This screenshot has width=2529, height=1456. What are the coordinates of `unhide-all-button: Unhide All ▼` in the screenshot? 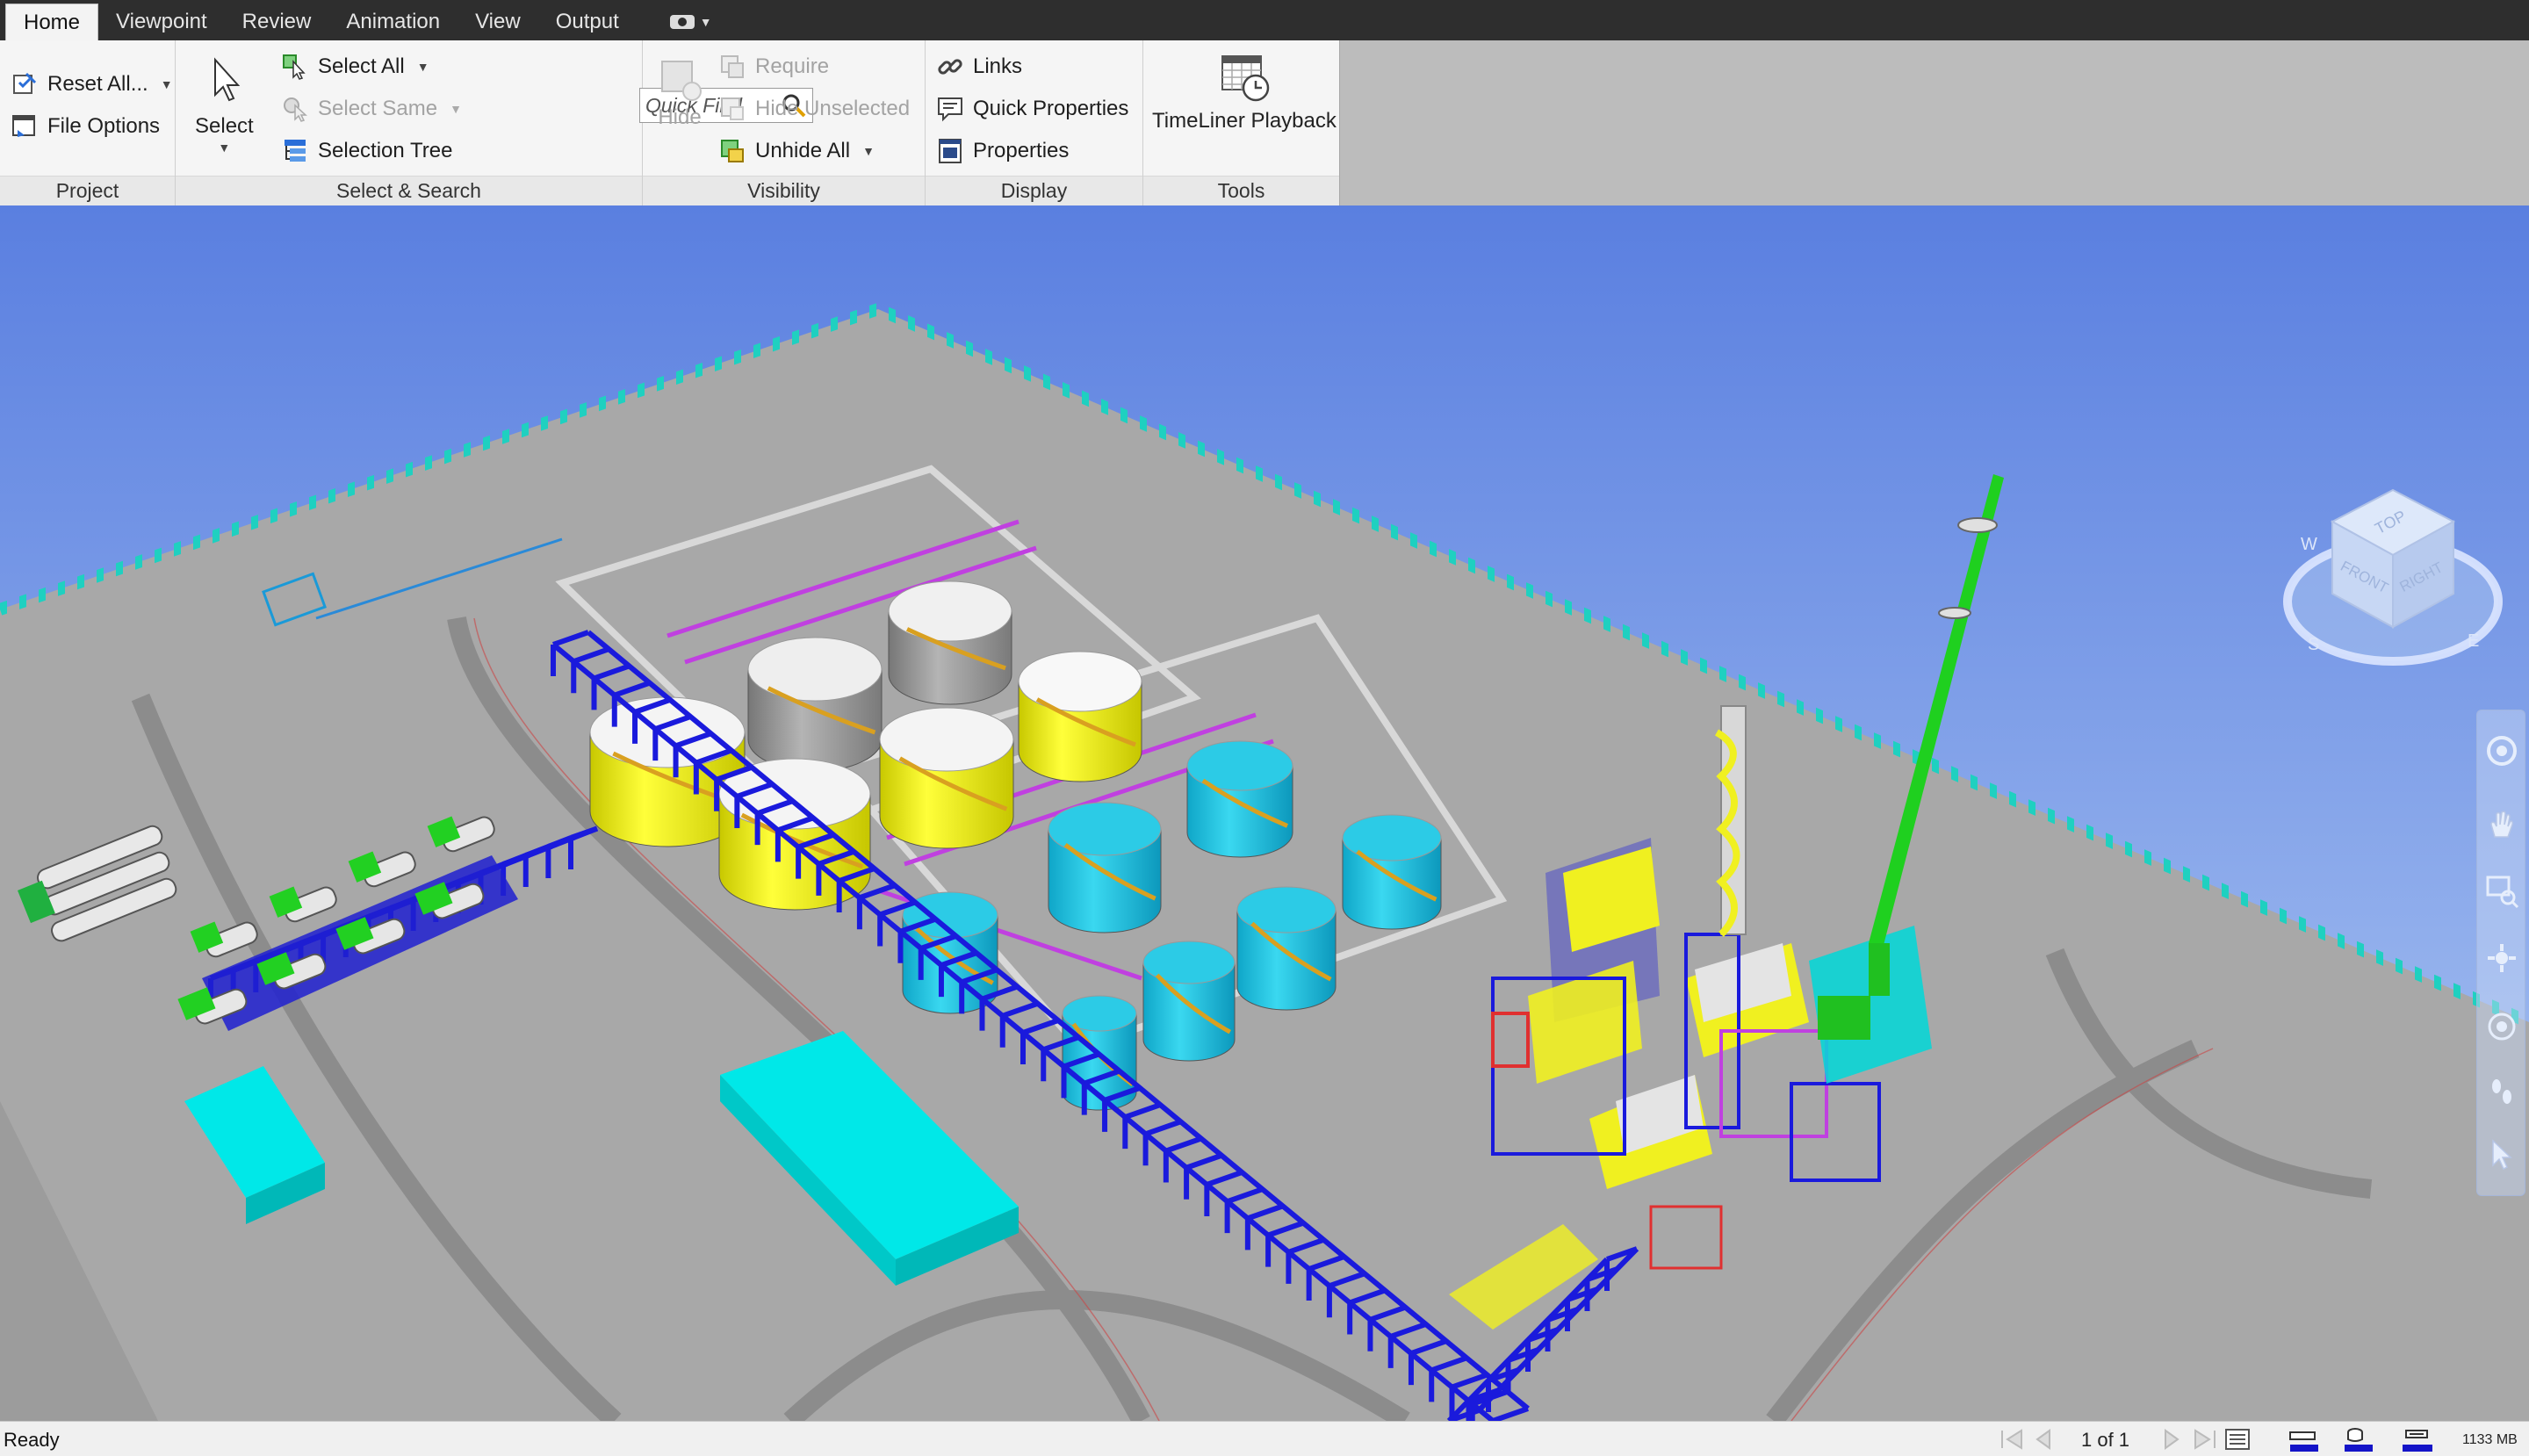 It's located at (797, 151).